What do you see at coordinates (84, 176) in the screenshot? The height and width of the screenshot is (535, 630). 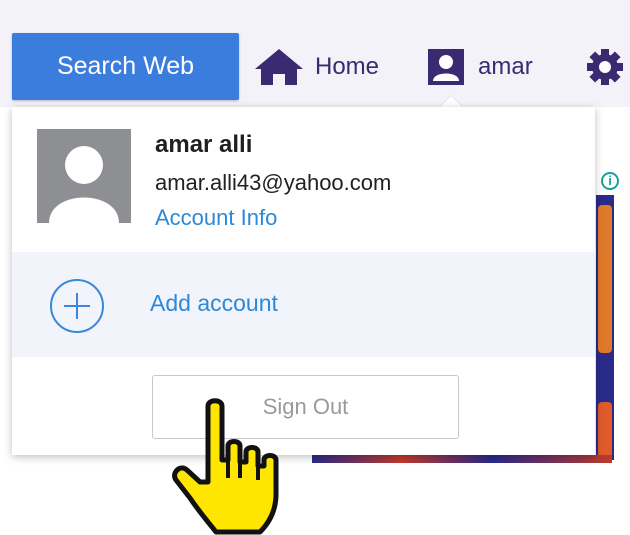 I see `avatar` at bounding box center [84, 176].